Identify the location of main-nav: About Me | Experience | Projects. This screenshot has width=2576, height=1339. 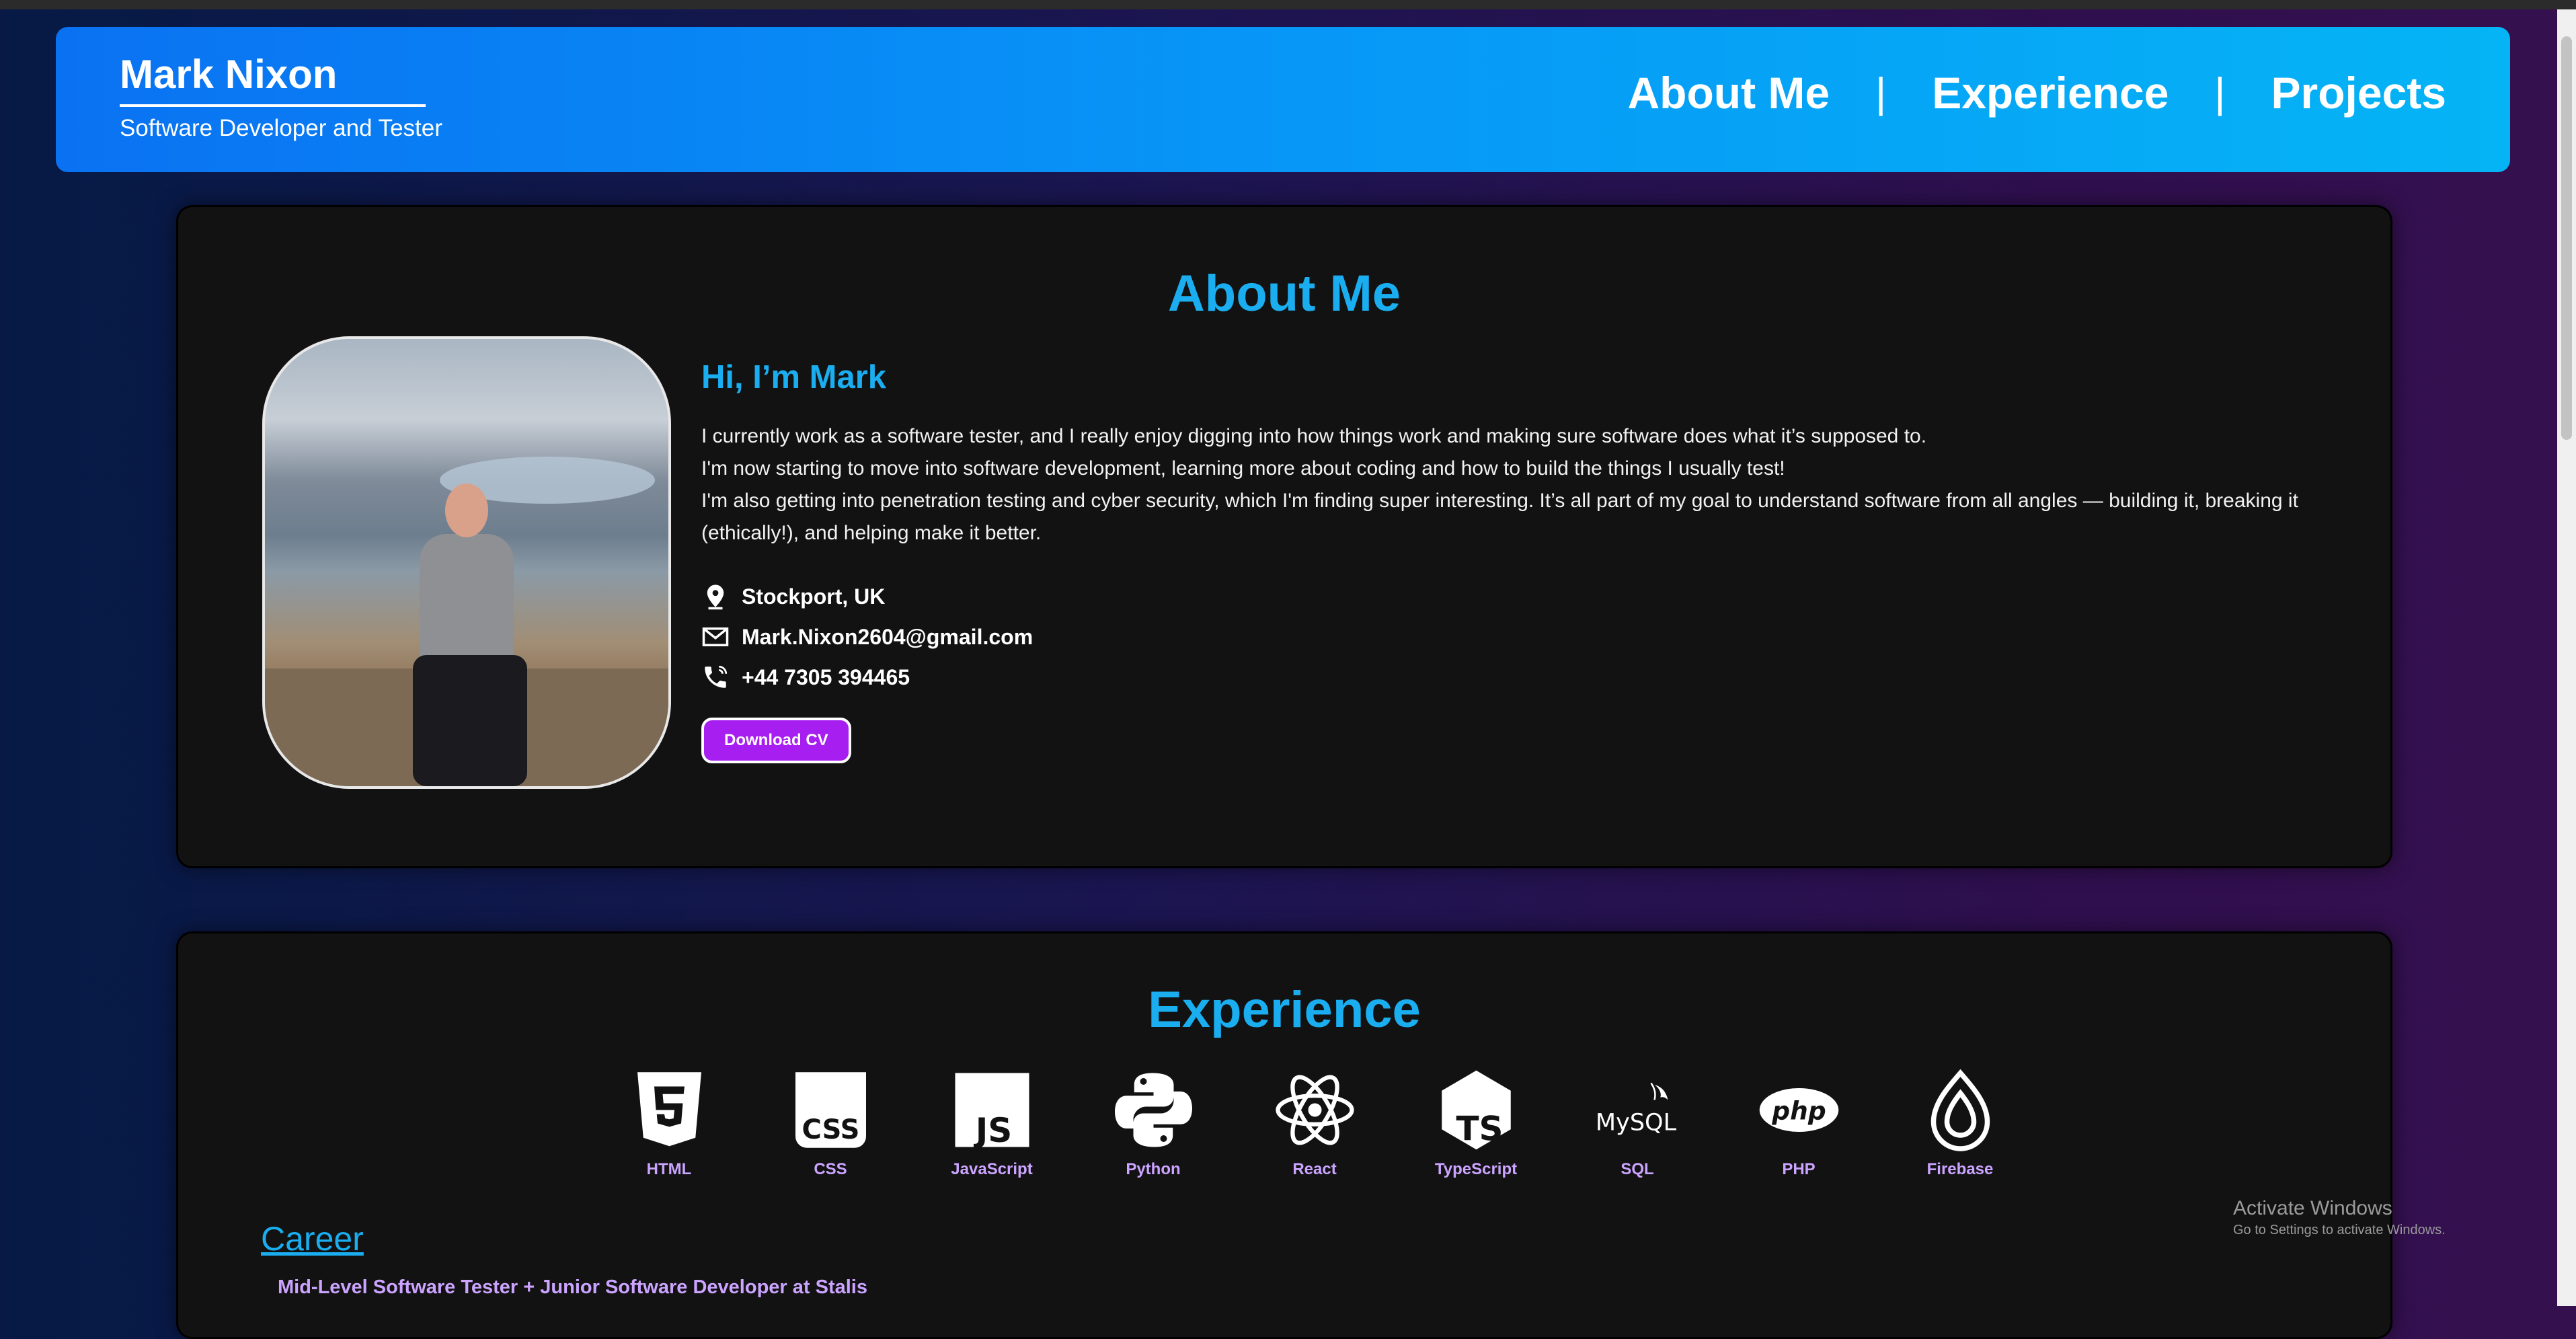
(2037, 92).